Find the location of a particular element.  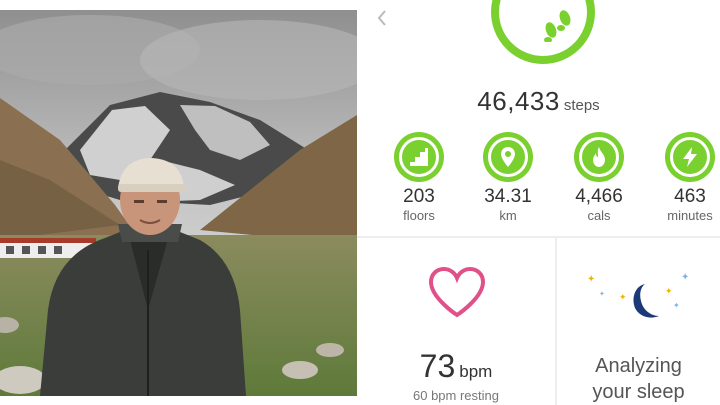

resting-heart-rate: 60 bpm resting is located at coordinates (456, 395).